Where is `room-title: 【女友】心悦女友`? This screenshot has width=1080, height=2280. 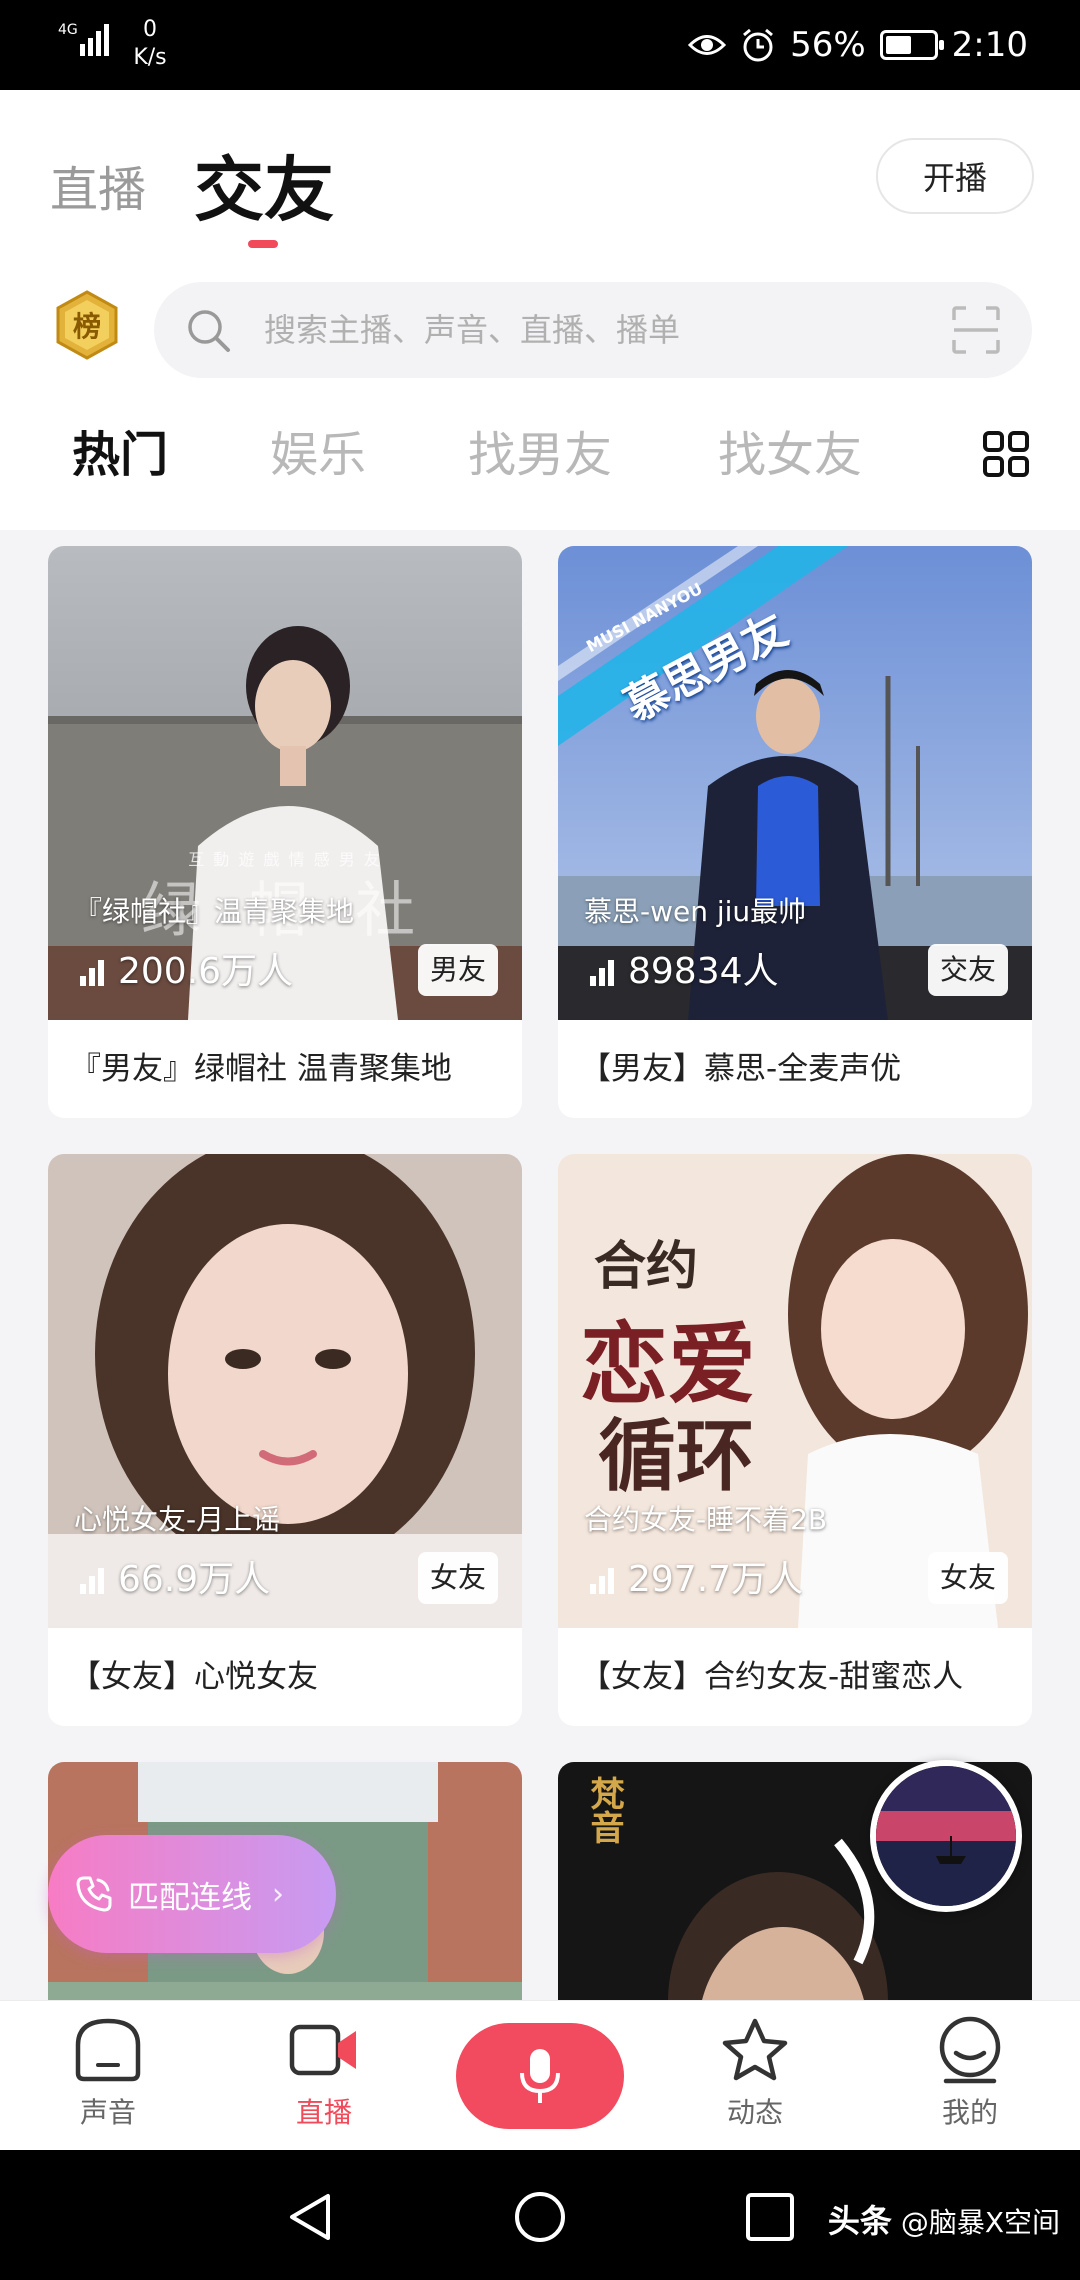
room-title: 【女友】心悦女友 is located at coordinates (194, 1677).